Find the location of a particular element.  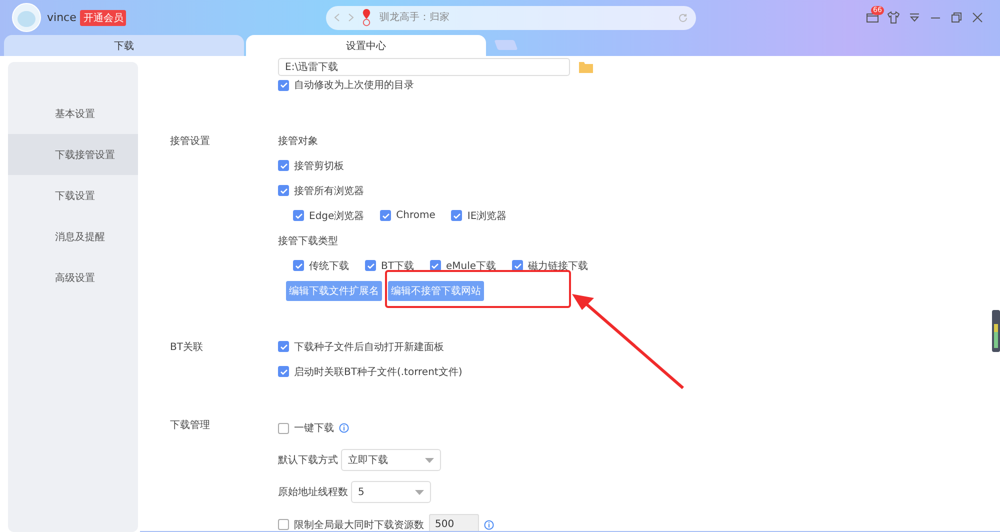

group-heading: 接管对象 is located at coordinates (298, 141).